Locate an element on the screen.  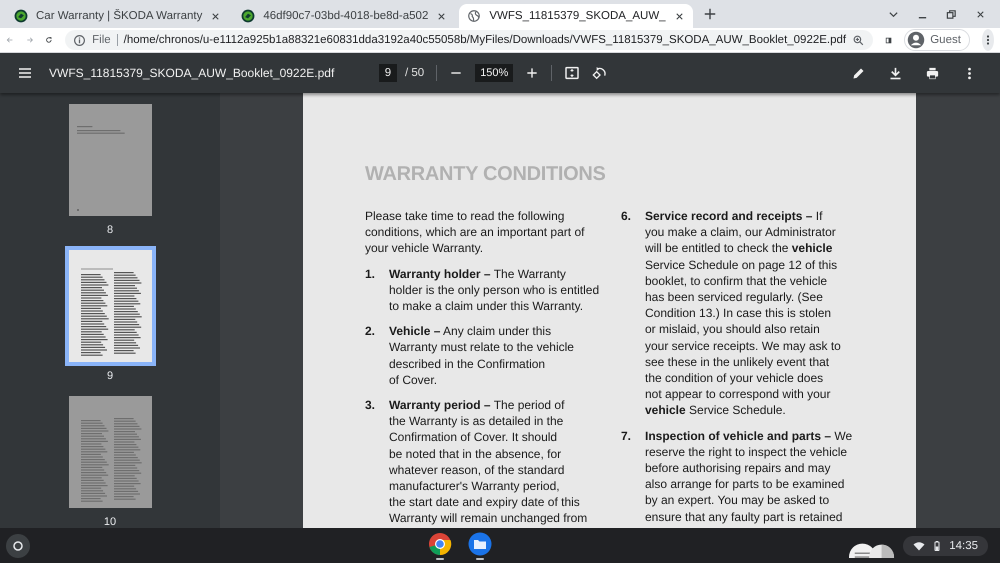
browser-tab: VWFS_11815379_SKODA_AUW_ is located at coordinates (576, 16).